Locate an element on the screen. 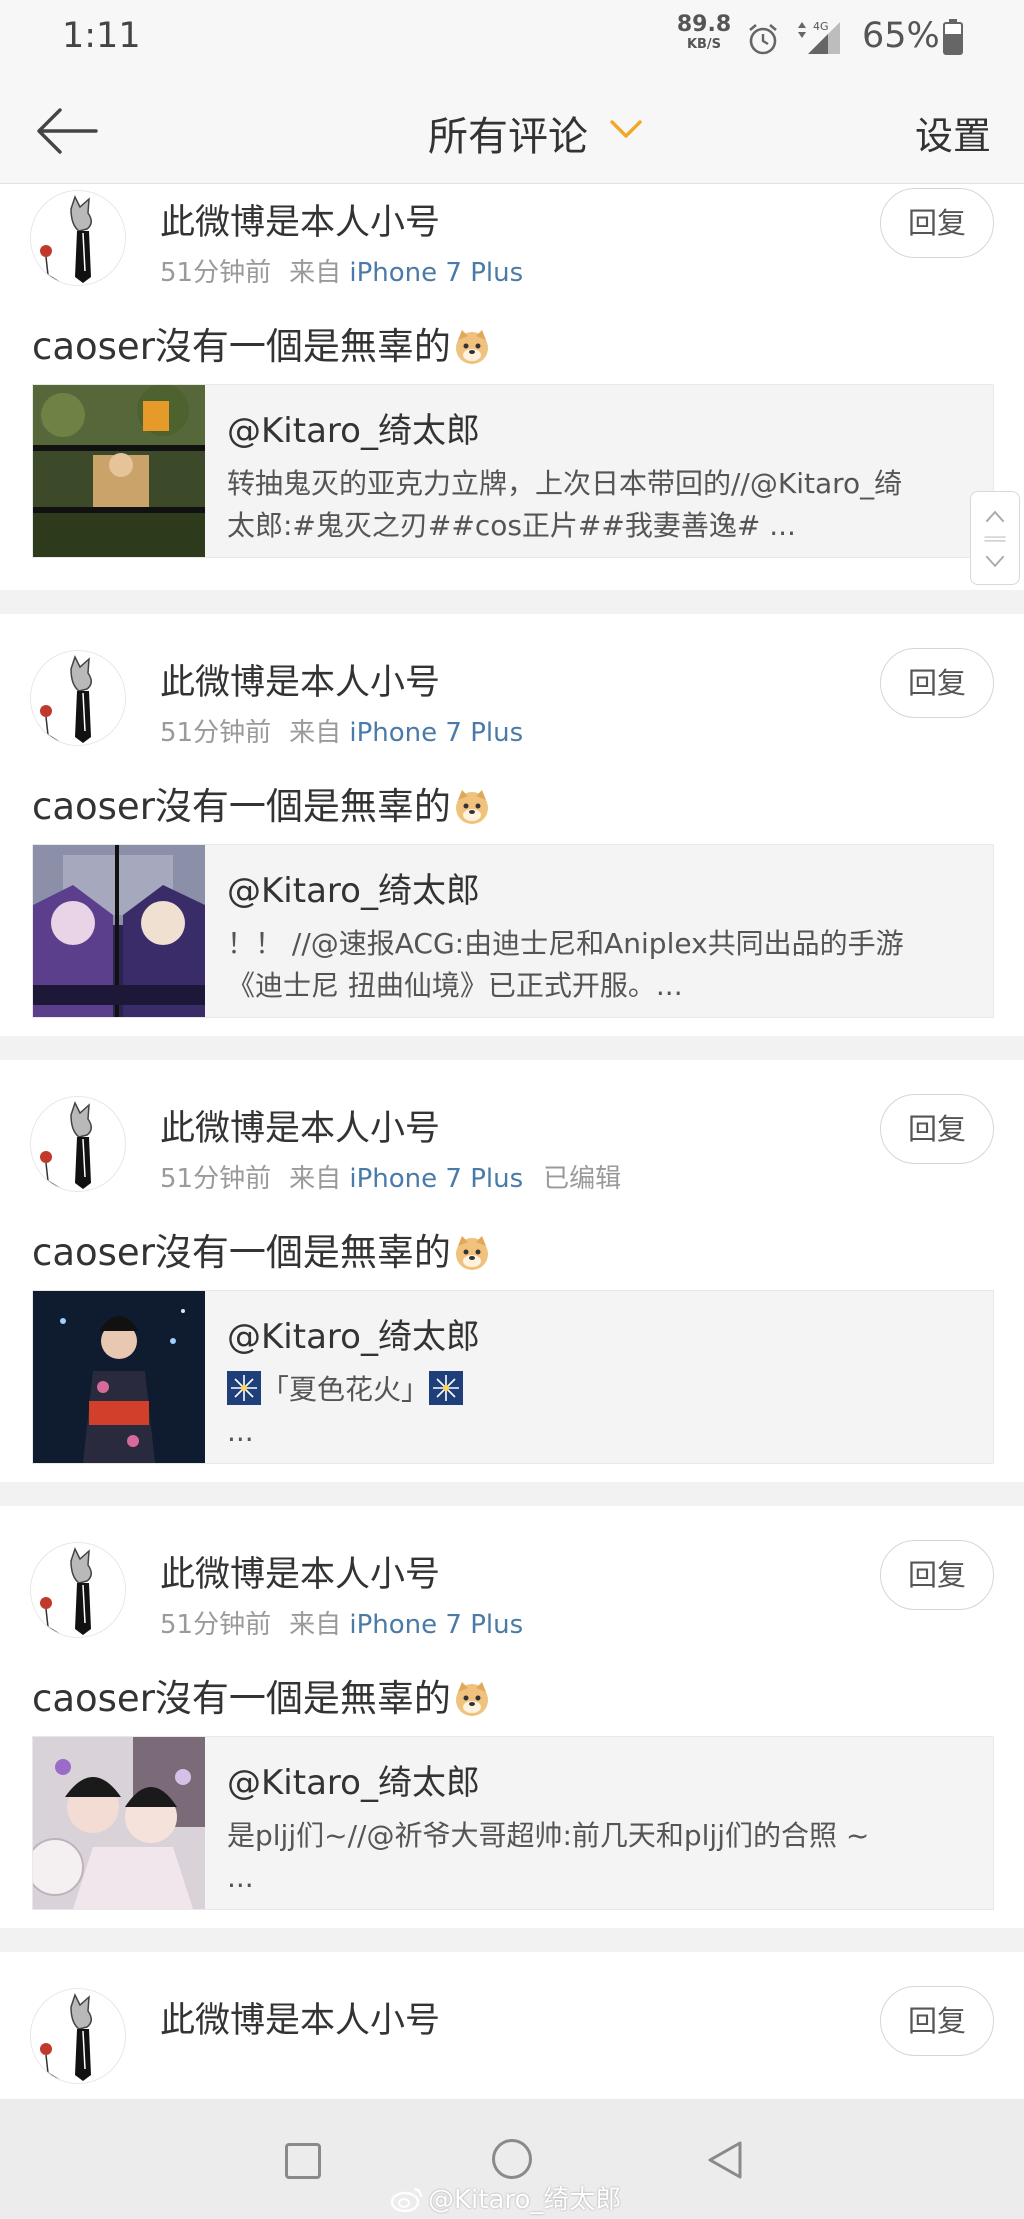 The image size is (1024, 2219). watermark-text: @Kitaro_绮太郎 is located at coordinates (525, 2200).